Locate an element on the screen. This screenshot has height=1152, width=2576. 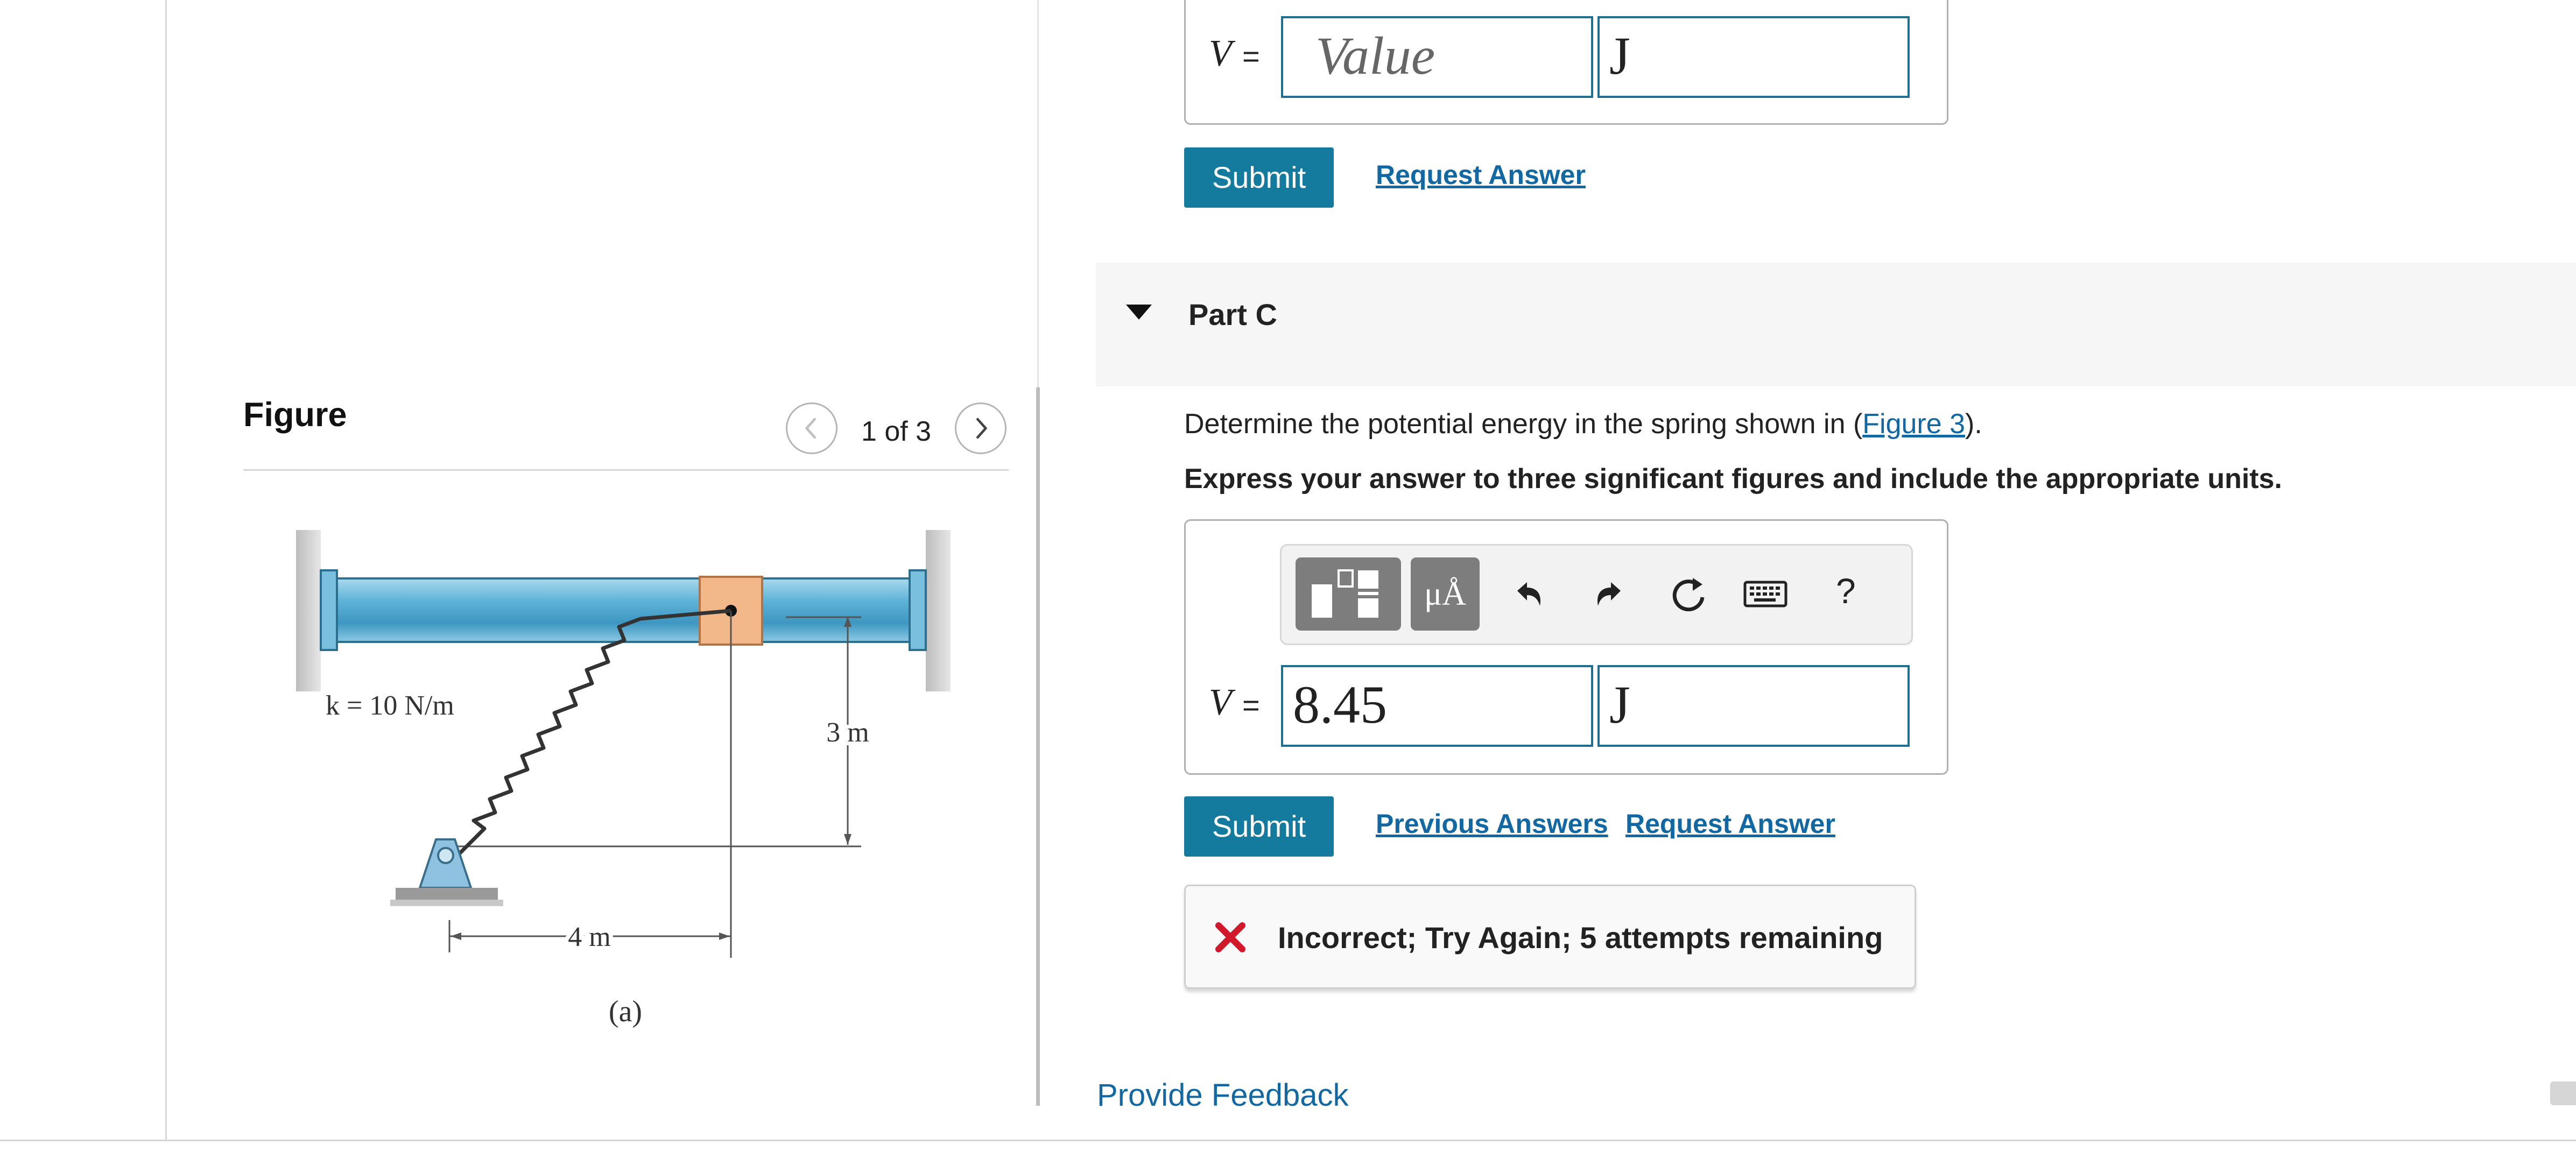
beam is located at coordinates (623, 610).